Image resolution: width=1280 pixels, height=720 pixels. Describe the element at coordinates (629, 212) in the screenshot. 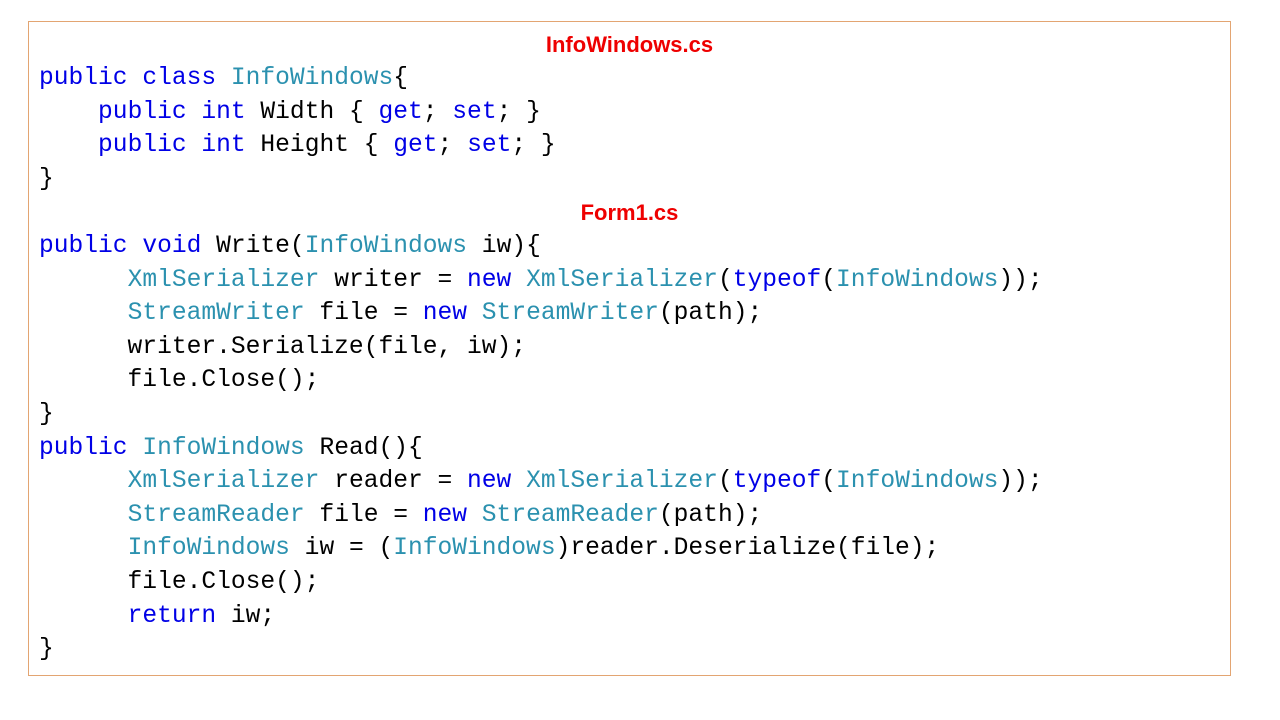

I see `file-title-form1: Form1.cs` at that location.